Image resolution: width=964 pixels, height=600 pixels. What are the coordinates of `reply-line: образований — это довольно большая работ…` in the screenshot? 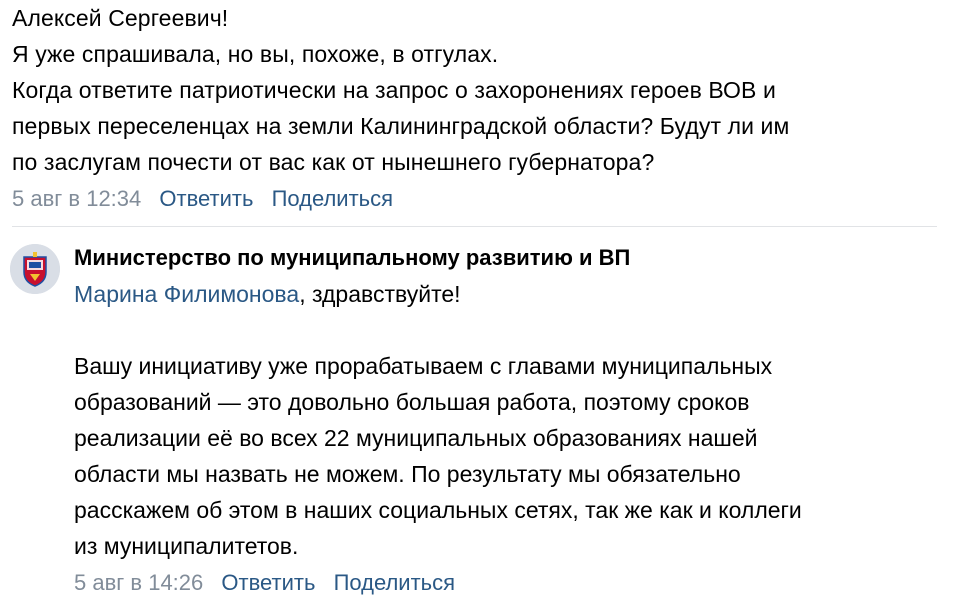 It's located at (412, 402).